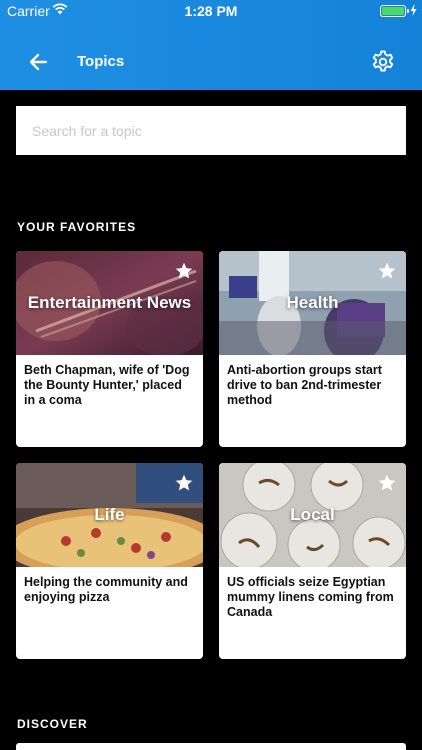 This screenshot has height=750, width=422. Describe the element at coordinates (211, 746) in the screenshot. I see `discover-card` at that location.